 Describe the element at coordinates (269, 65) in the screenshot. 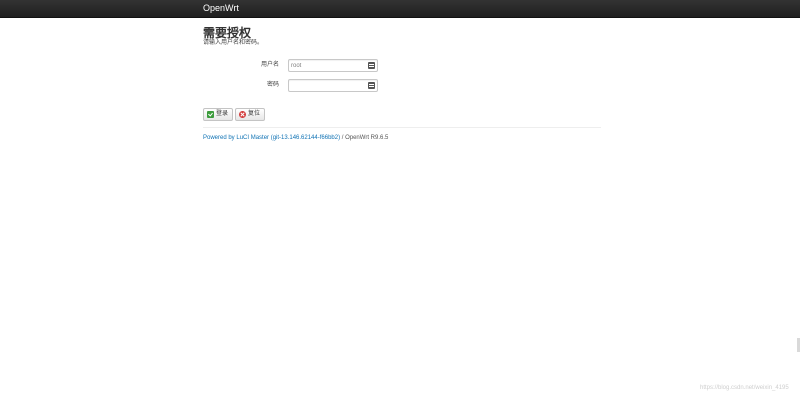

I see `username-label: 用户名` at that location.